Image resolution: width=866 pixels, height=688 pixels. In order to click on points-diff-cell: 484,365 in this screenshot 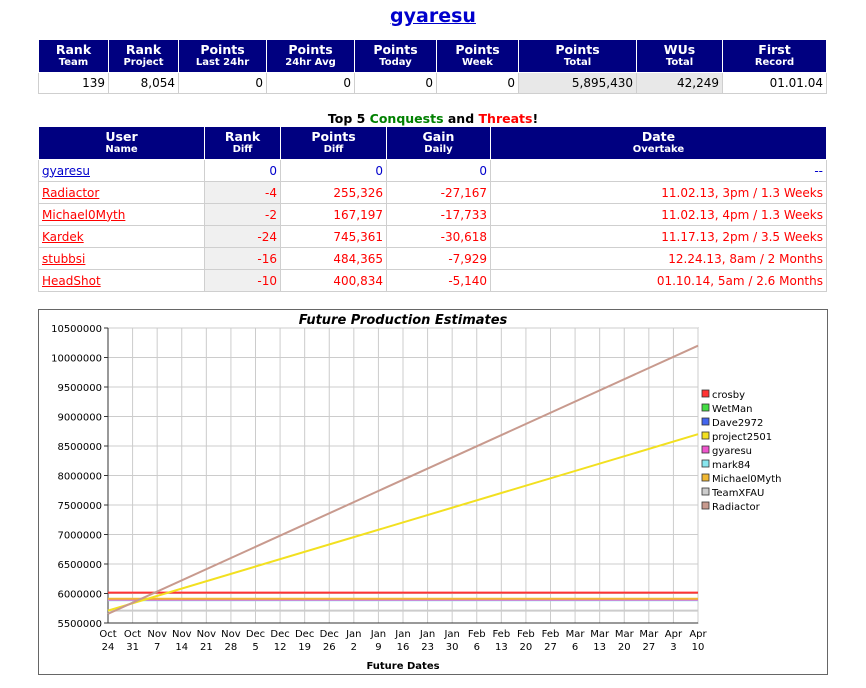, I will do `click(333, 258)`.